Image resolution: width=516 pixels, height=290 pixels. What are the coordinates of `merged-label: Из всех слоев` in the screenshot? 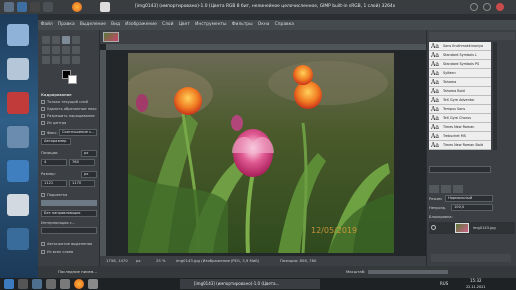 It's located at (60, 252).